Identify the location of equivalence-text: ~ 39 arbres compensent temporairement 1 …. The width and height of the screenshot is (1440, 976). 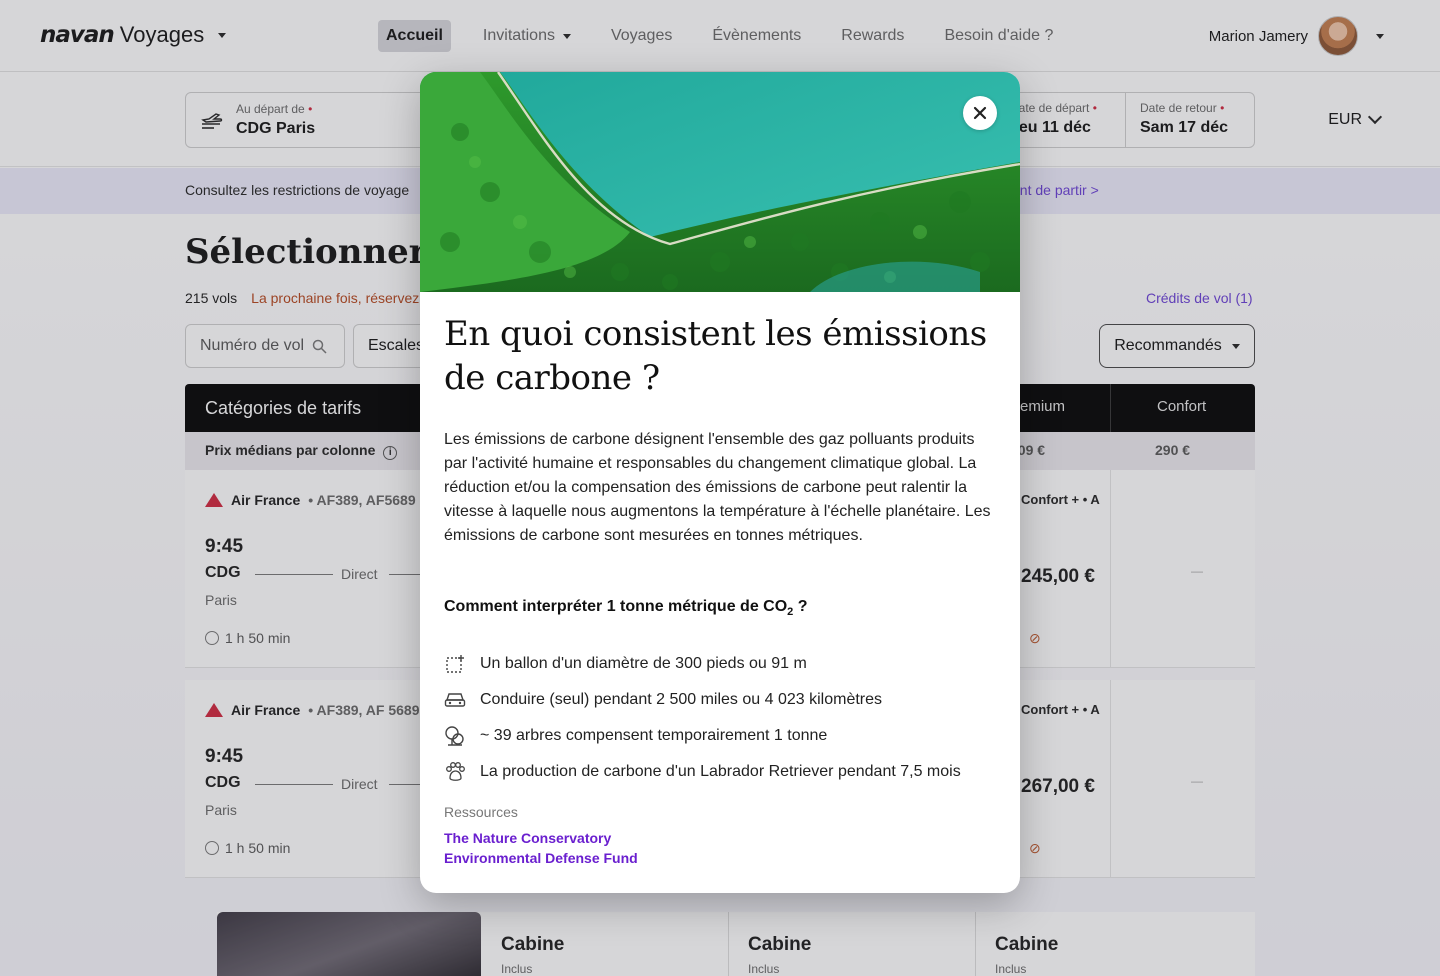
(654, 735).